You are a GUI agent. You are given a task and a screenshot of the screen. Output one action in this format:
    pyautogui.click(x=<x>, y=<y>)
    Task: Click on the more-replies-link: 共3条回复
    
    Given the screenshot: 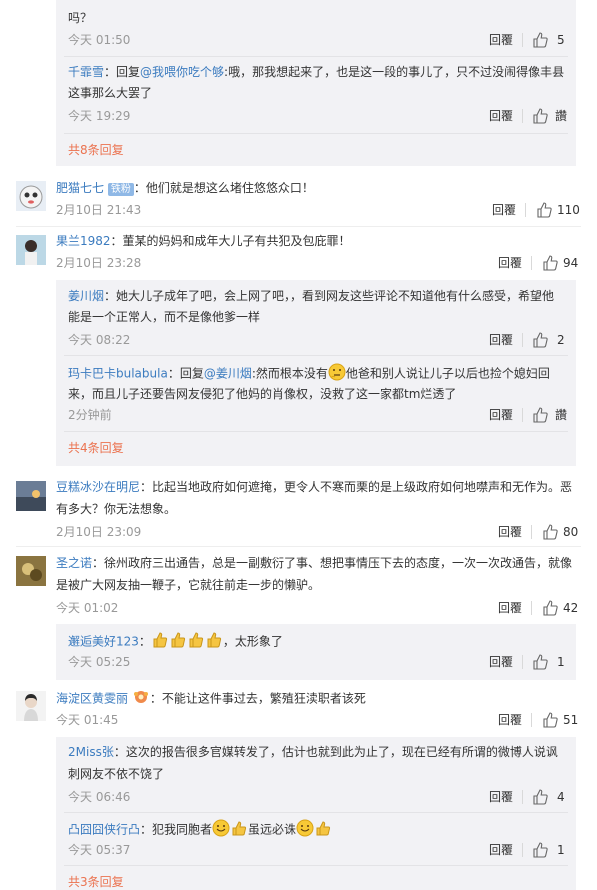 What is the action you would take?
    pyautogui.click(x=96, y=882)
    